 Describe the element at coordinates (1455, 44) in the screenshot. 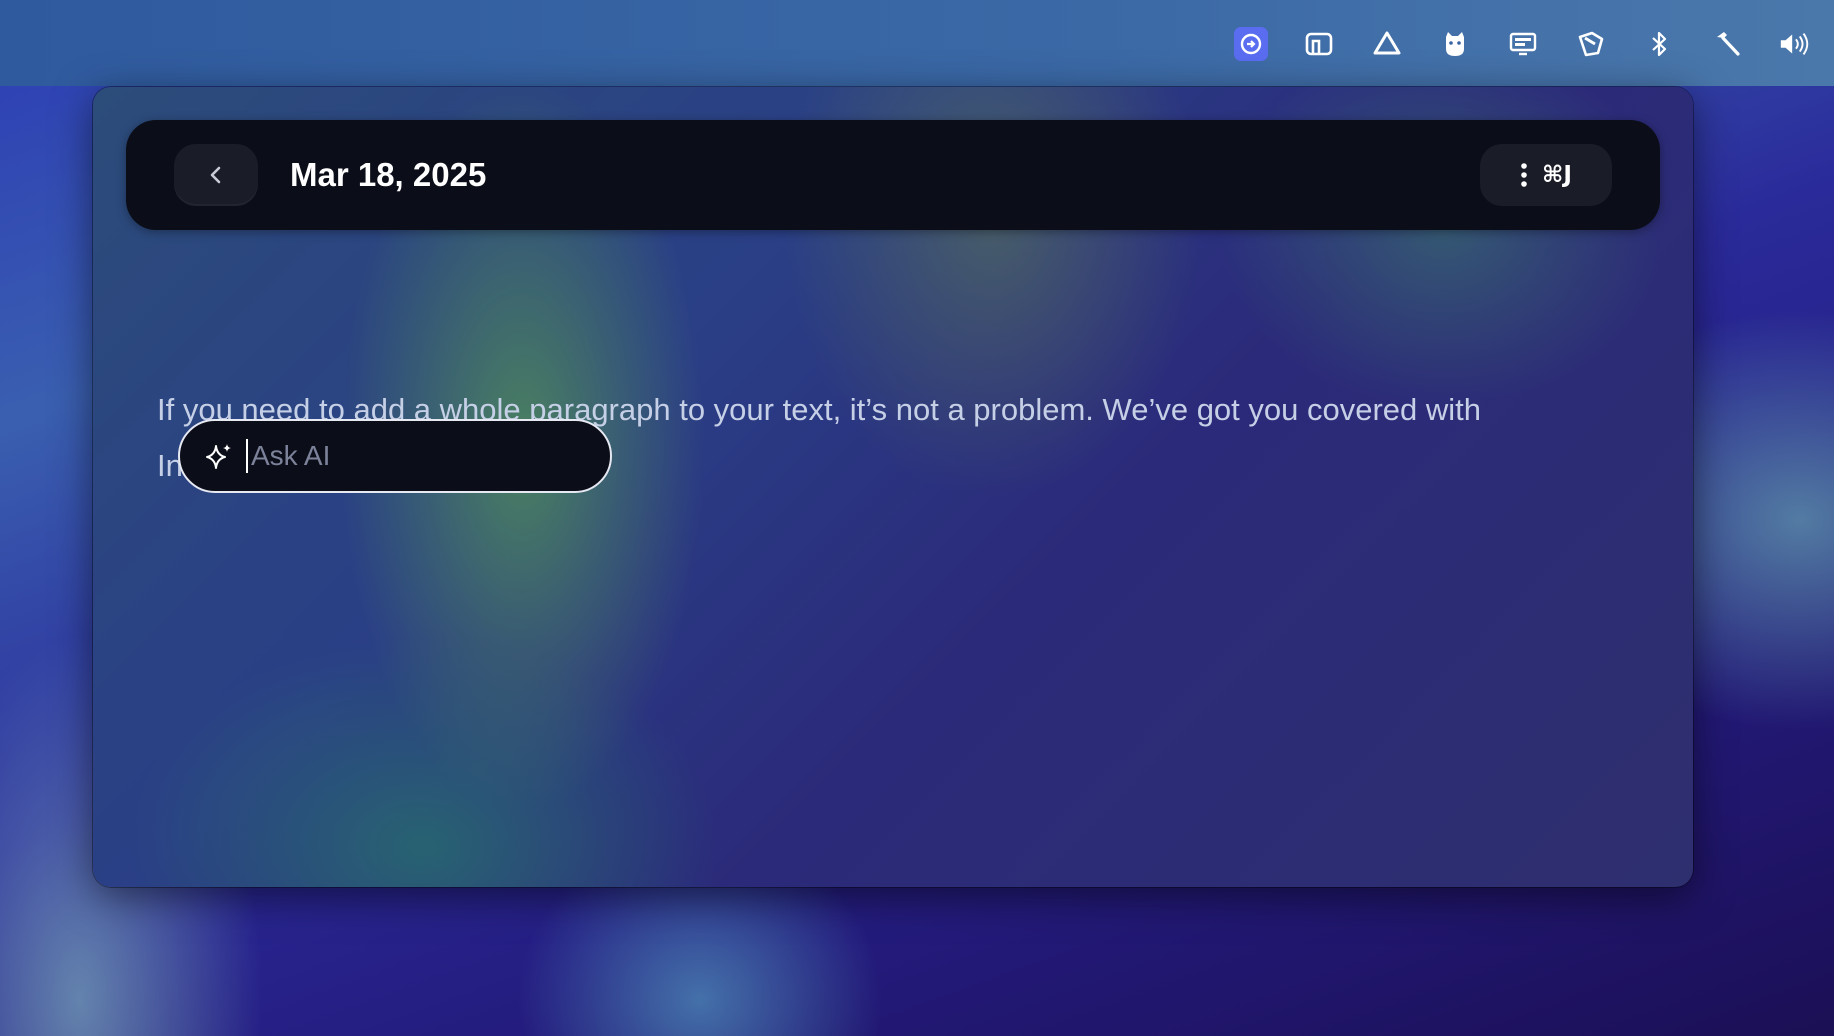

I see `cat-app-icon` at that location.